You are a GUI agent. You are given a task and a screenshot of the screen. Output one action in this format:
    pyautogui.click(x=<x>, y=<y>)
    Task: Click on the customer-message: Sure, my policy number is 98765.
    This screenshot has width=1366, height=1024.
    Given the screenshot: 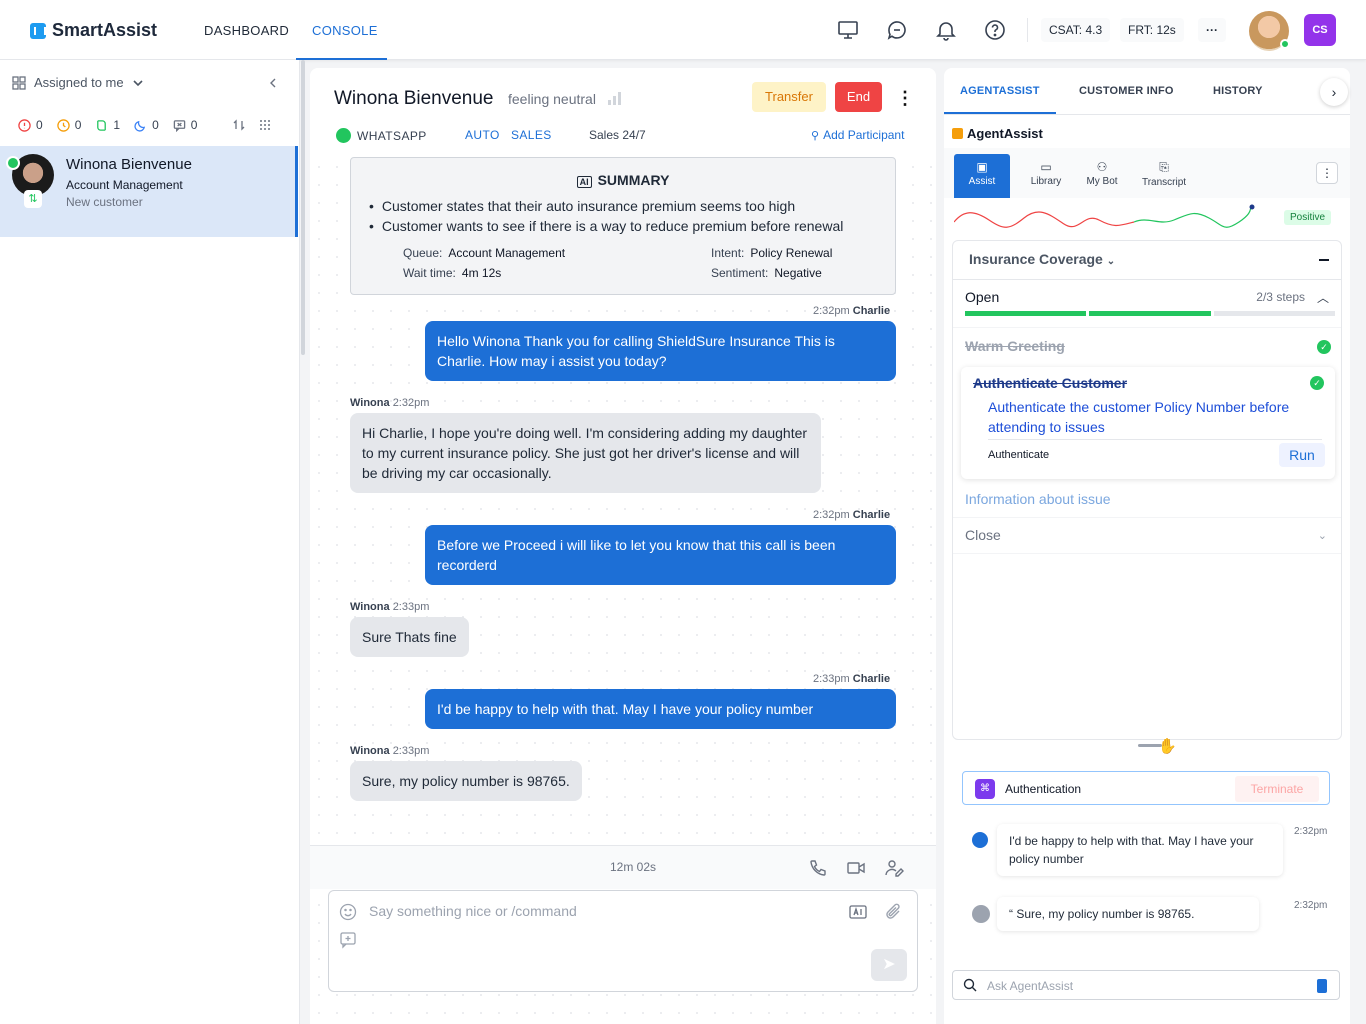 What is the action you would take?
    pyautogui.click(x=466, y=781)
    